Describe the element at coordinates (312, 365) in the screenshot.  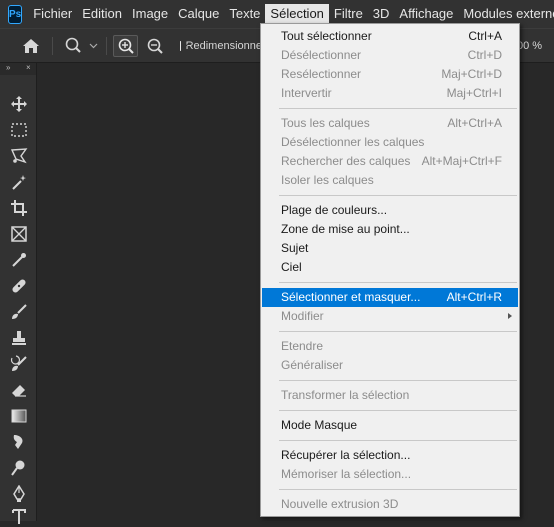
I see `menu-item-label: Généraliser` at that location.